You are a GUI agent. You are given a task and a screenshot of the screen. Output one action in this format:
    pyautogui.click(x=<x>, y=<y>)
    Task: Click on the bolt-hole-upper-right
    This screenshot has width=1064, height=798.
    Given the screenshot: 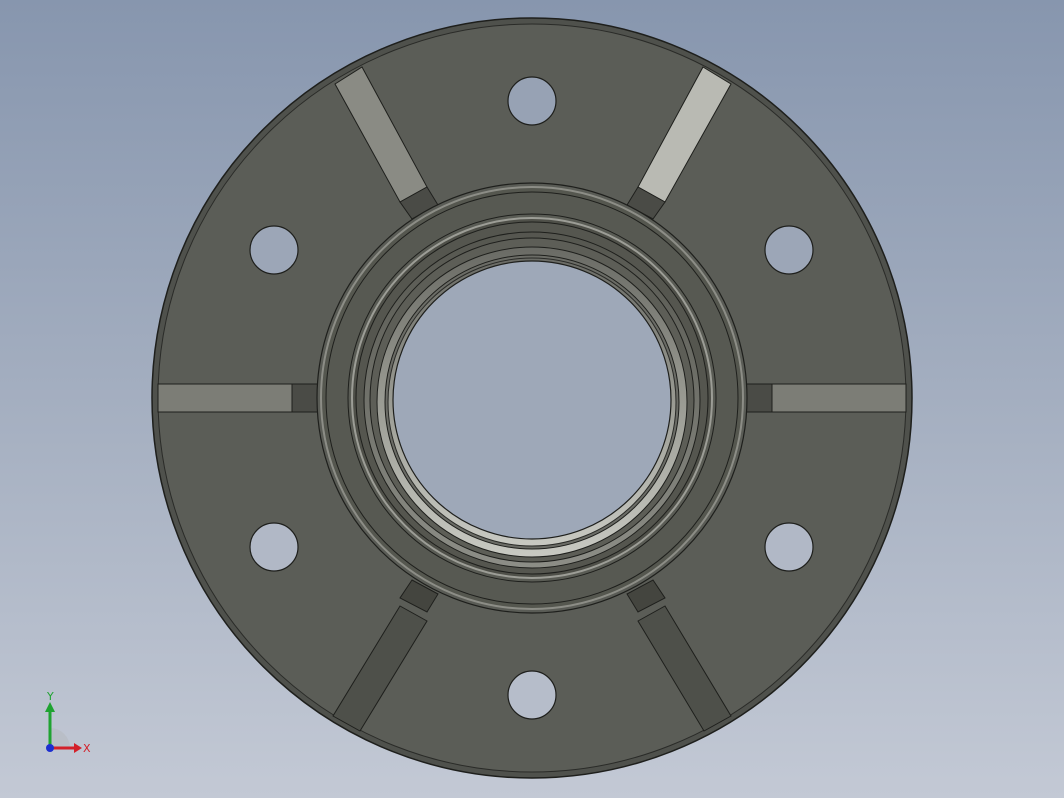 What is the action you would take?
    pyautogui.click(x=789, y=250)
    